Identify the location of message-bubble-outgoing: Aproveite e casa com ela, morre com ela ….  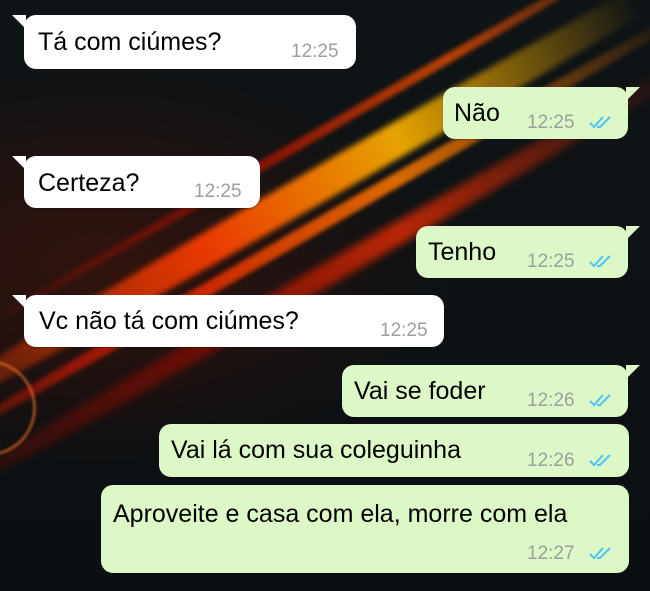
(365, 529).